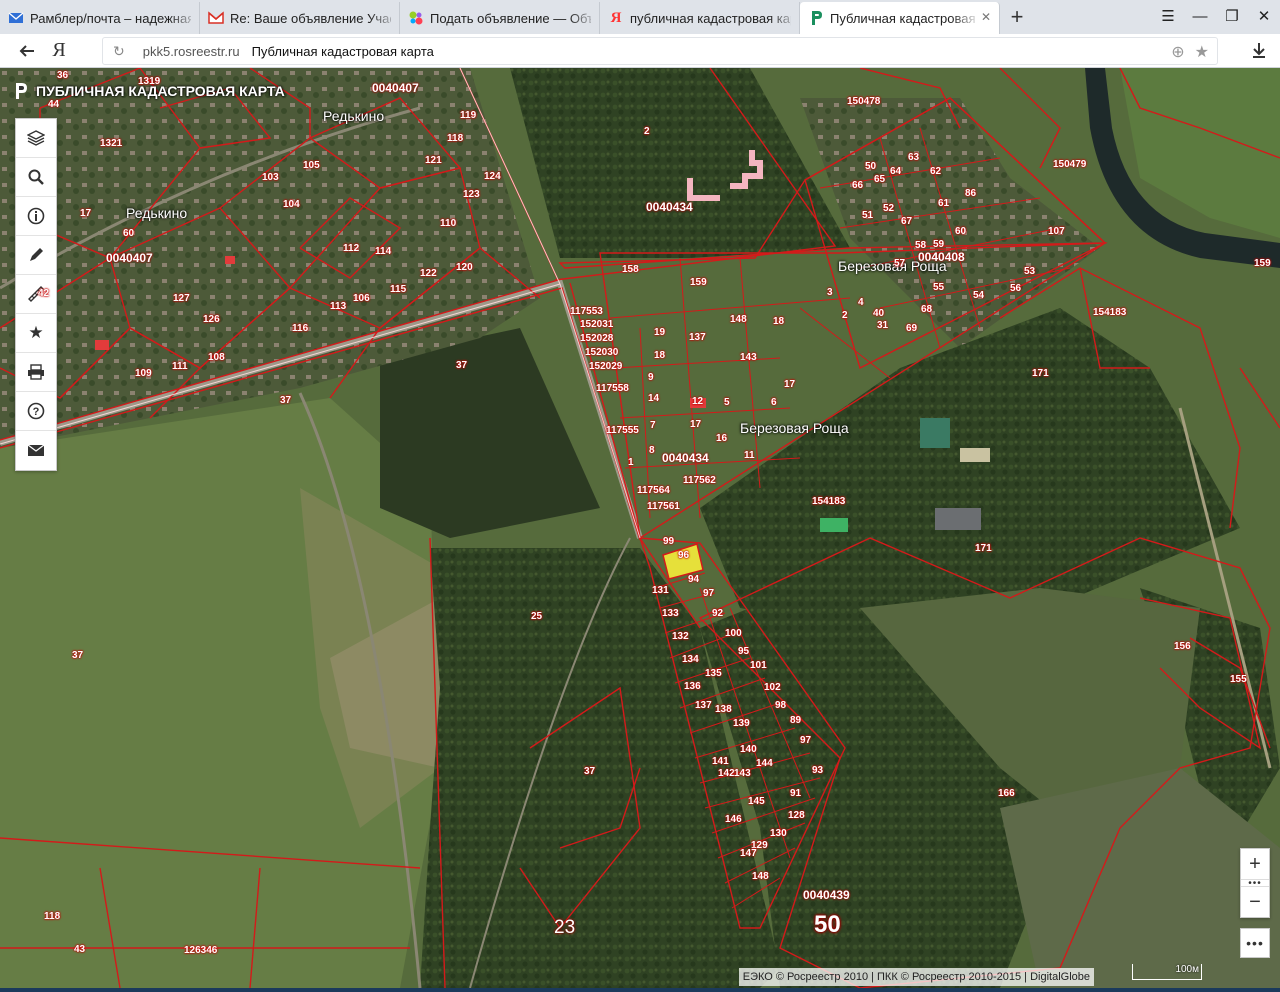 Image resolution: width=1280 pixels, height=992 pixels. I want to click on place-label: Редькино, so click(157, 213).